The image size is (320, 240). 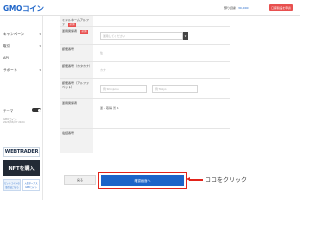 I want to click on webtrader-banner-text: WEBTRADER, so click(x=21, y=152).